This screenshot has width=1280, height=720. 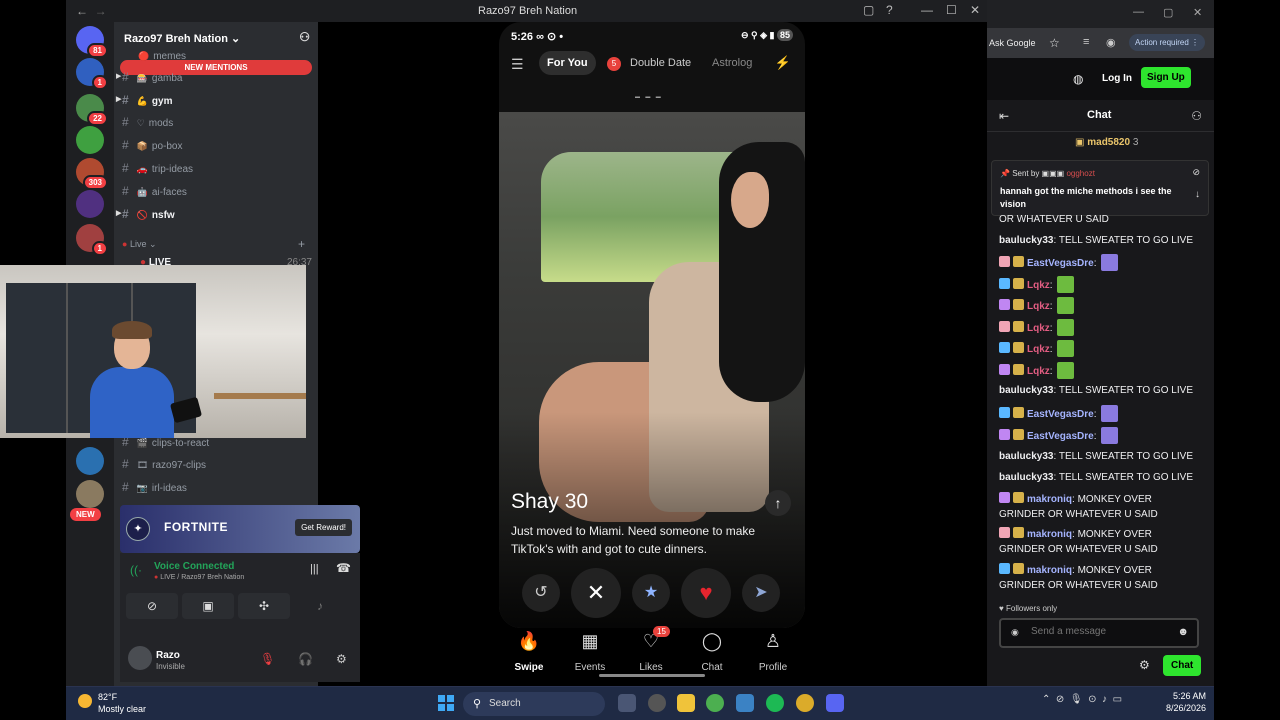 What do you see at coordinates (706, 593) in the screenshot?
I see `like-button: ♥` at bounding box center [706, 593].